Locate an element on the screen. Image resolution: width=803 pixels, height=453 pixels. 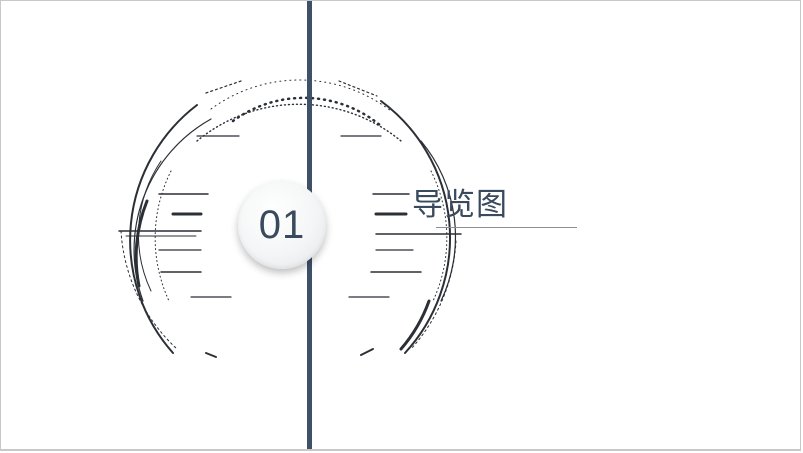
title-underline is located at coordinates (506, 227).